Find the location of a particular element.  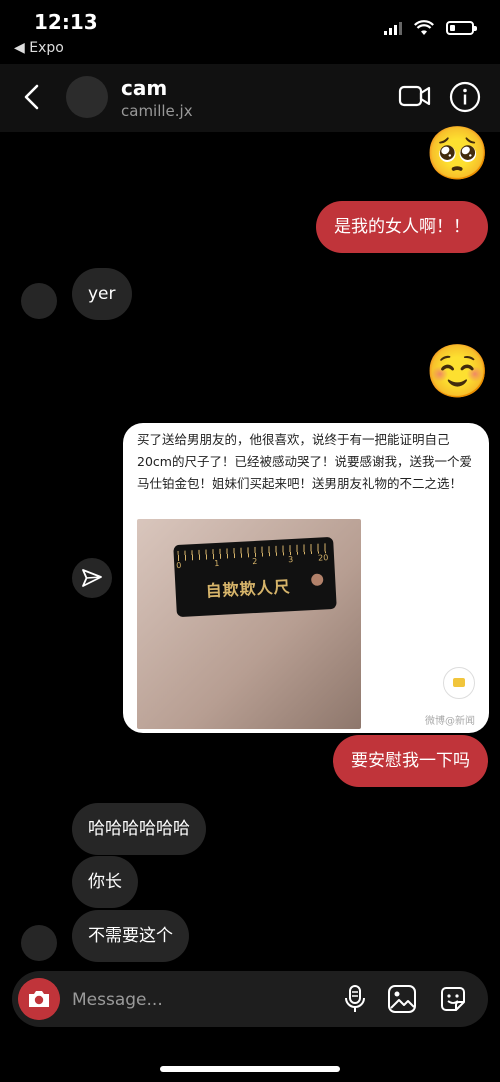

incoming-message: 哈哈哈哈哈哈 is located at coordinates (139, 829).